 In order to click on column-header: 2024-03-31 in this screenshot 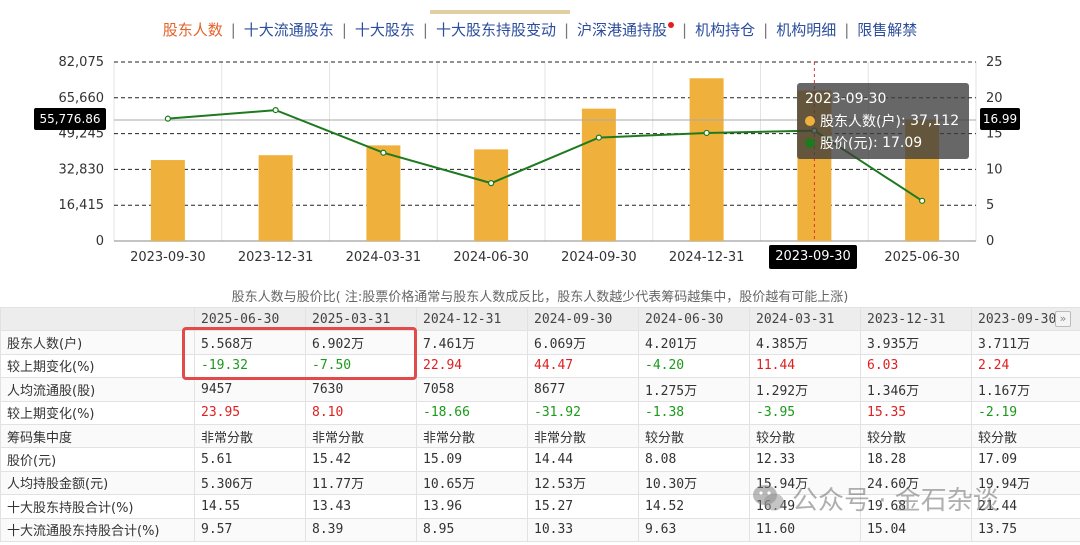, I will do `click(805, 319)`.